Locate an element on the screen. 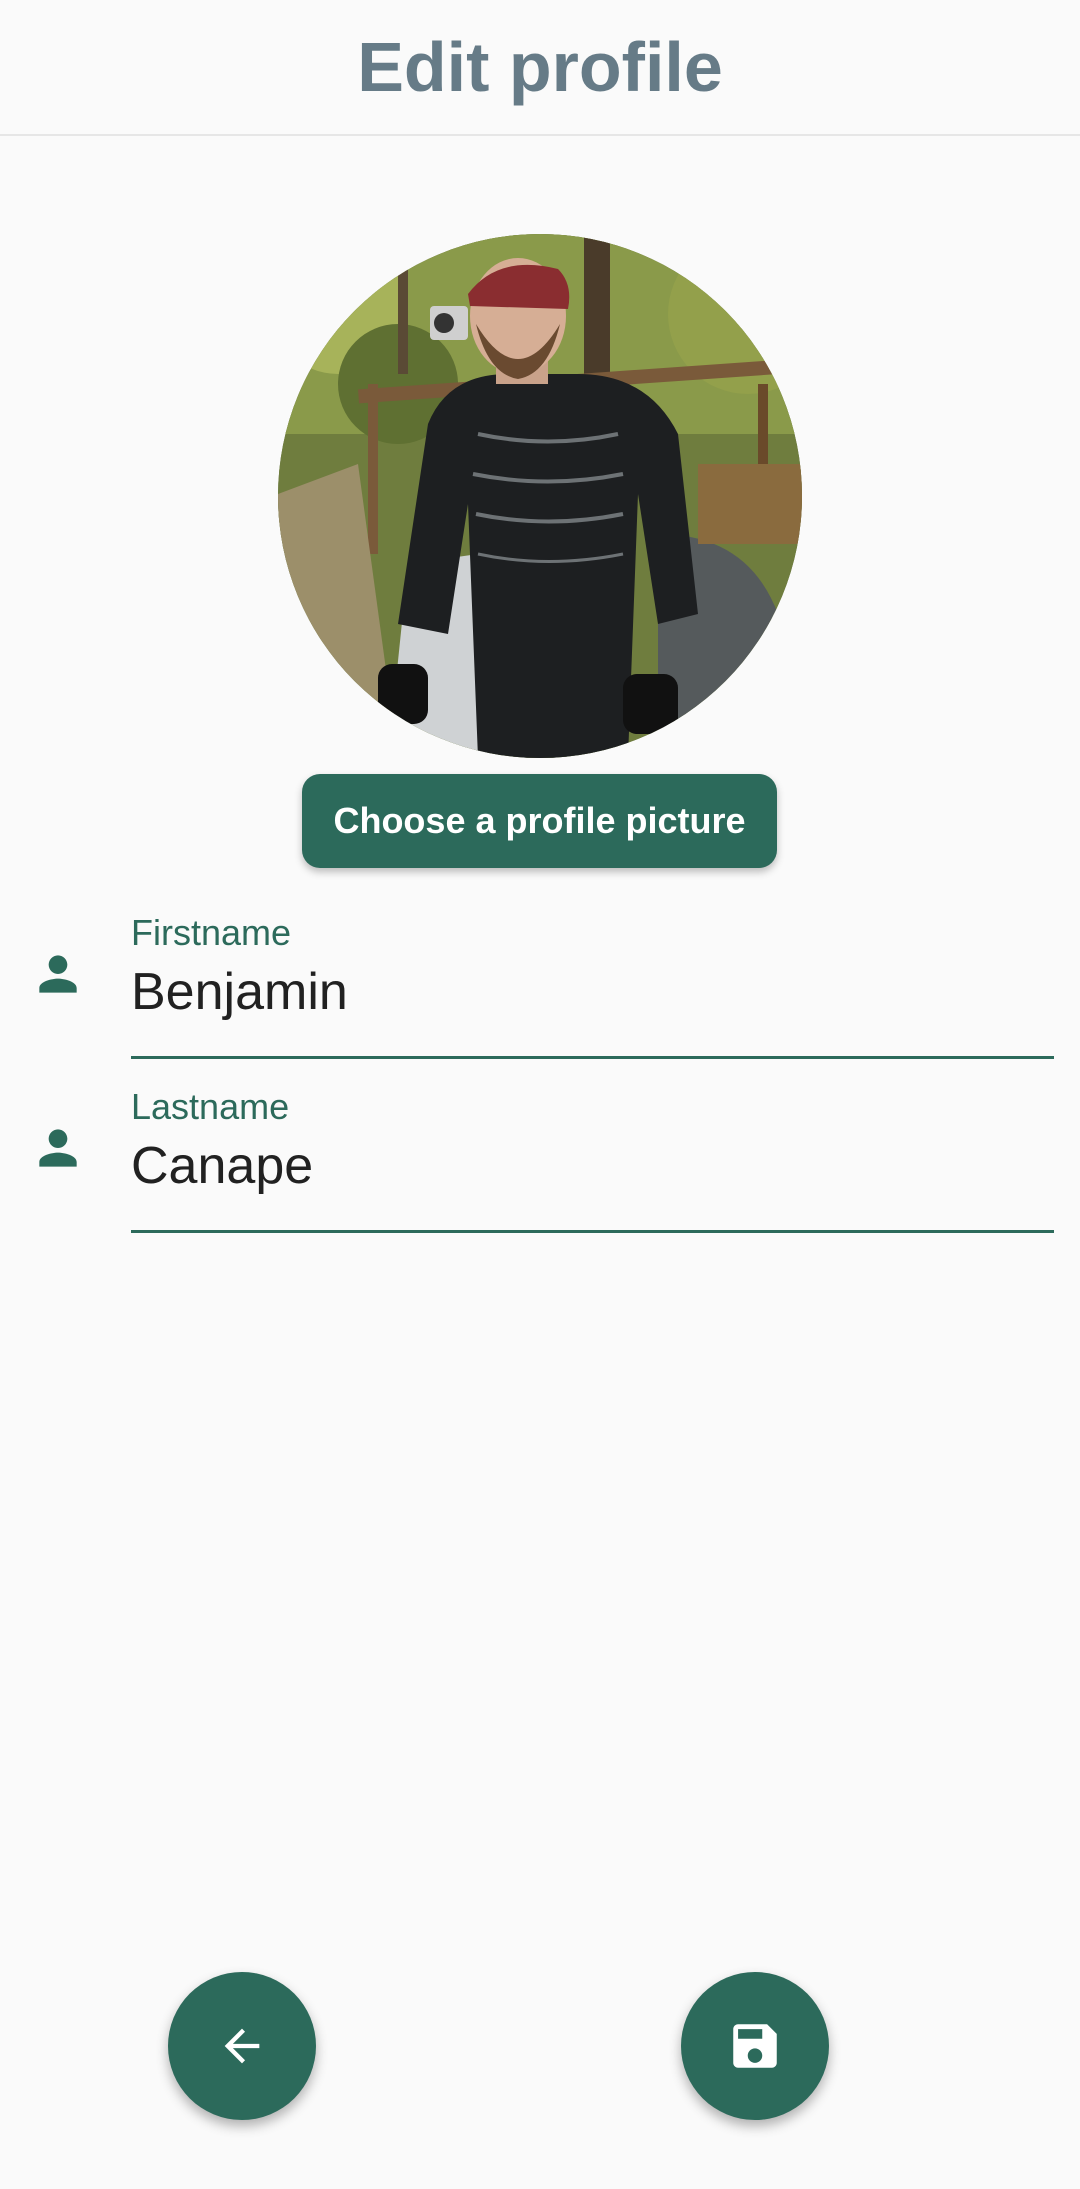 This screenshot has width=1080, height=2189. save-icon is located at coordinates (755, 2046).